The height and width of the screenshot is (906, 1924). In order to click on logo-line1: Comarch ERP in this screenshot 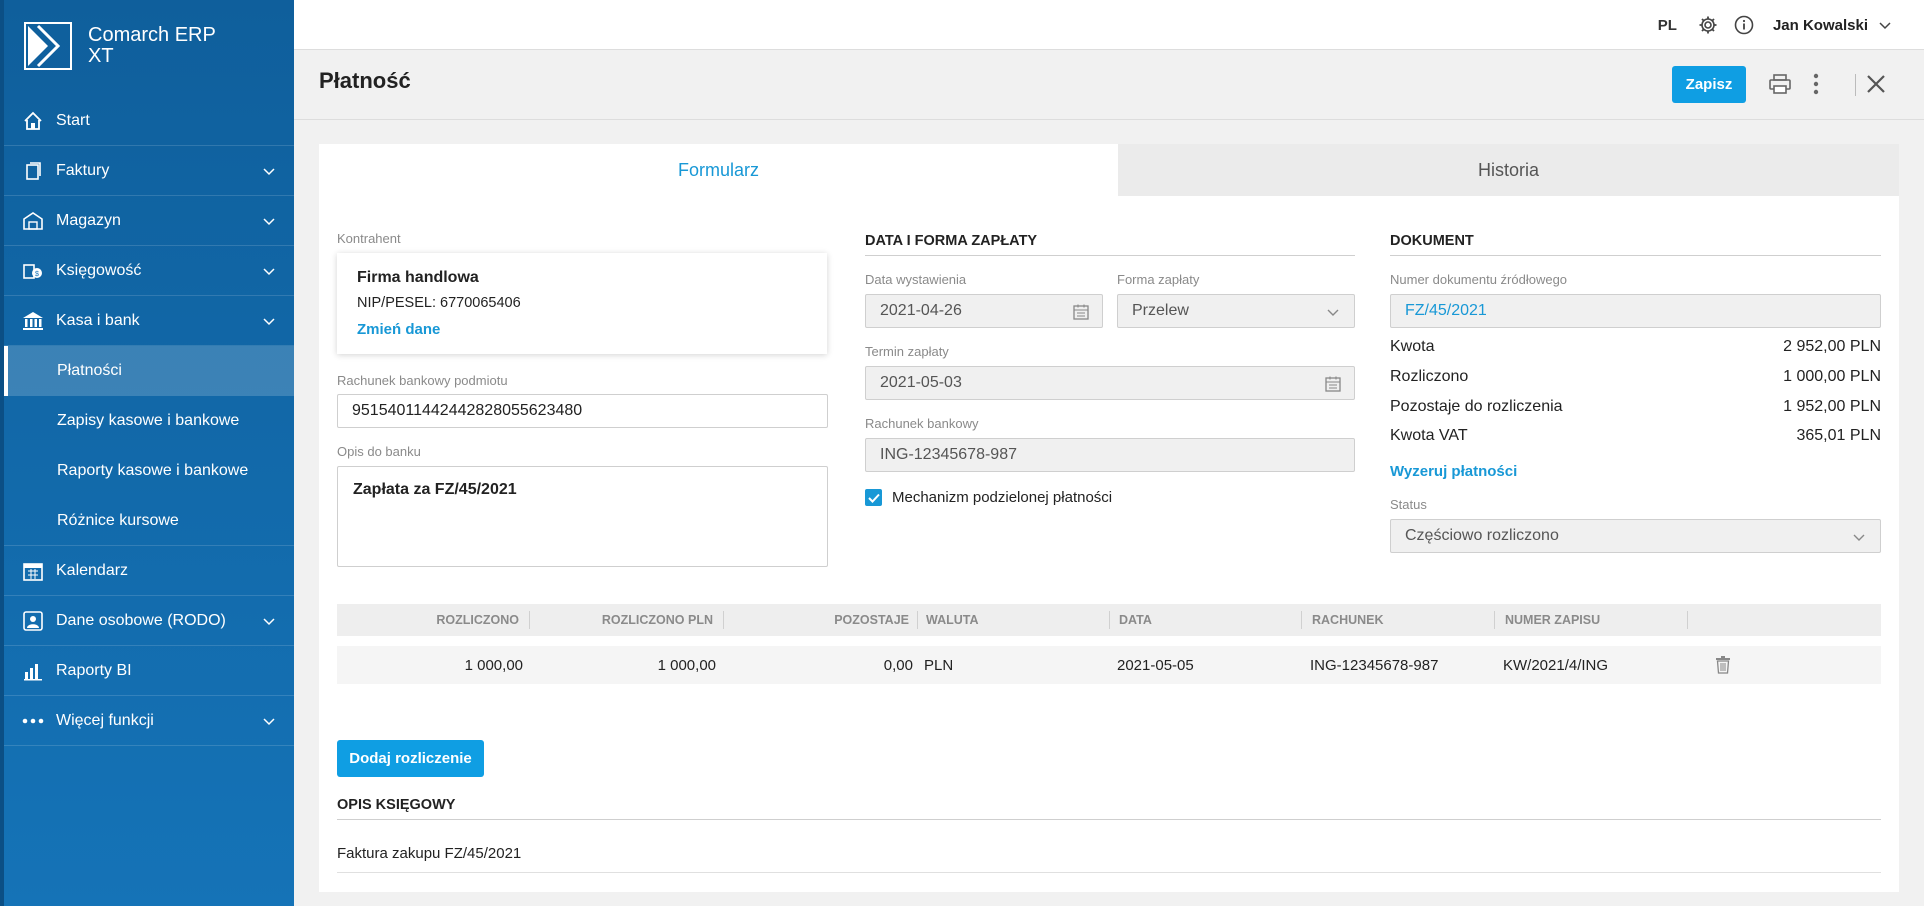, I will do `click(152, 35)`.